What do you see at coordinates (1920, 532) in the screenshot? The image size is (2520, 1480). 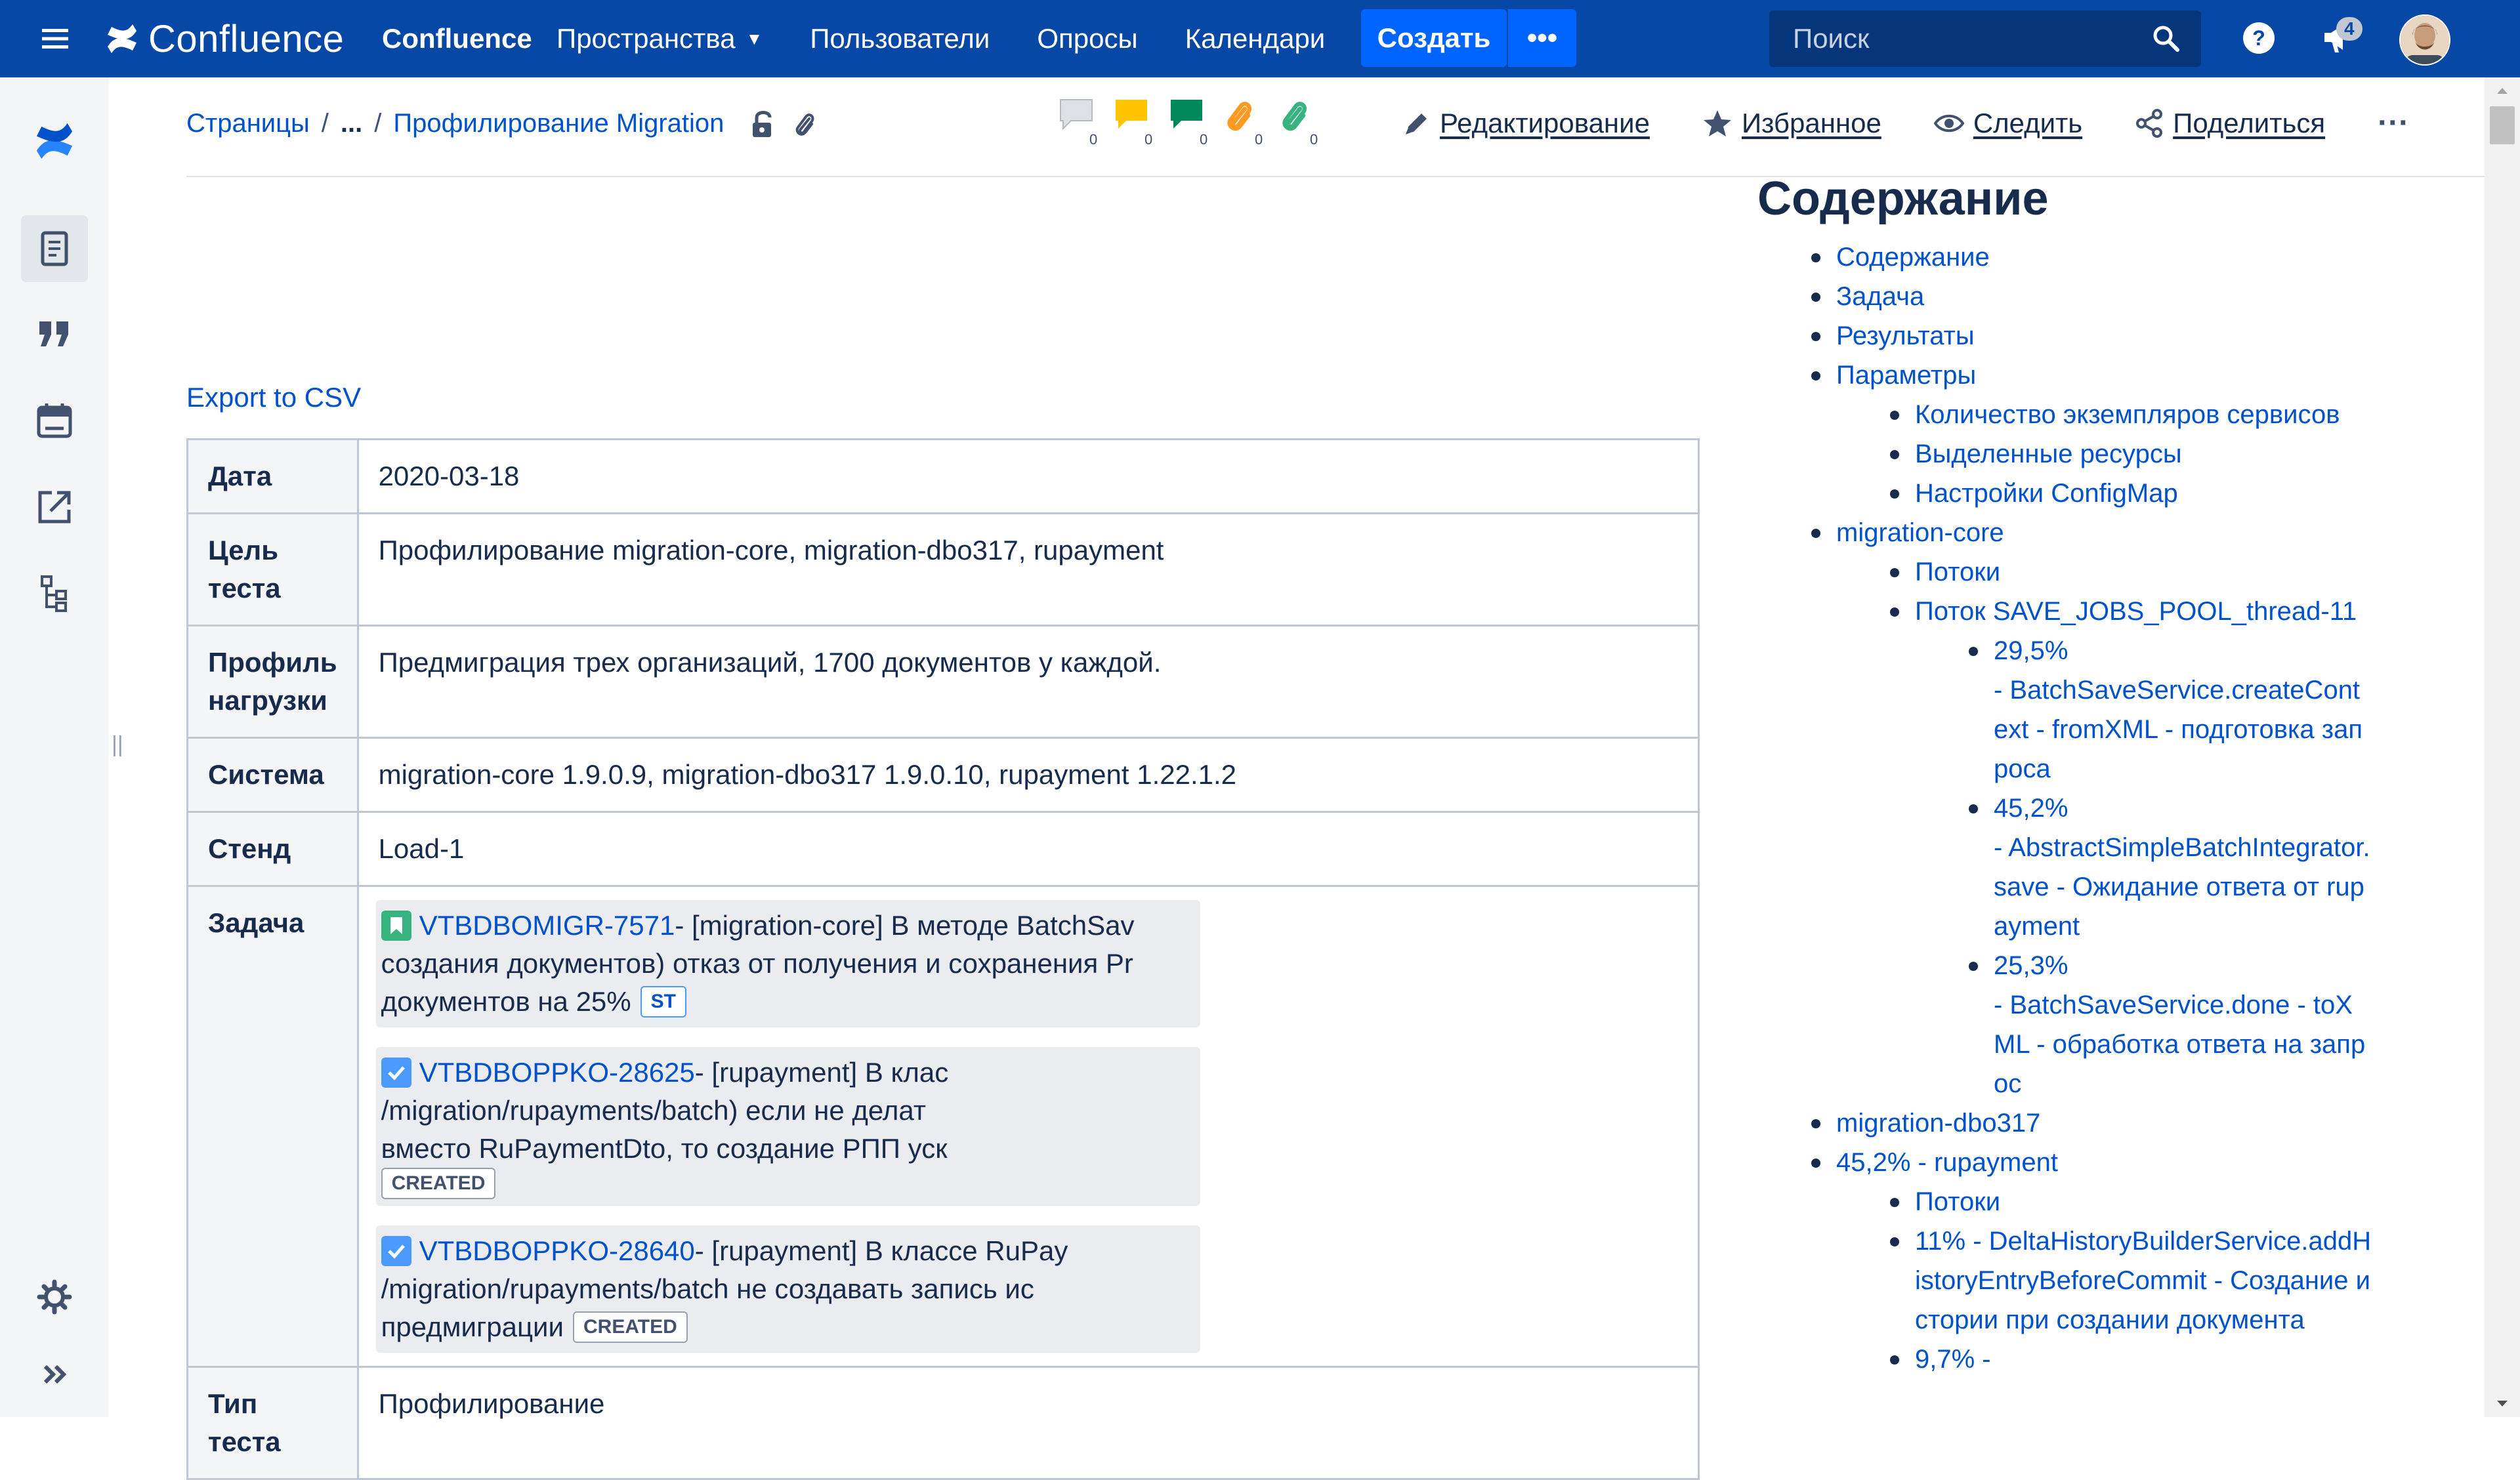 I see `toc-item-label: migration-core` at bounding box center [1920, 532].